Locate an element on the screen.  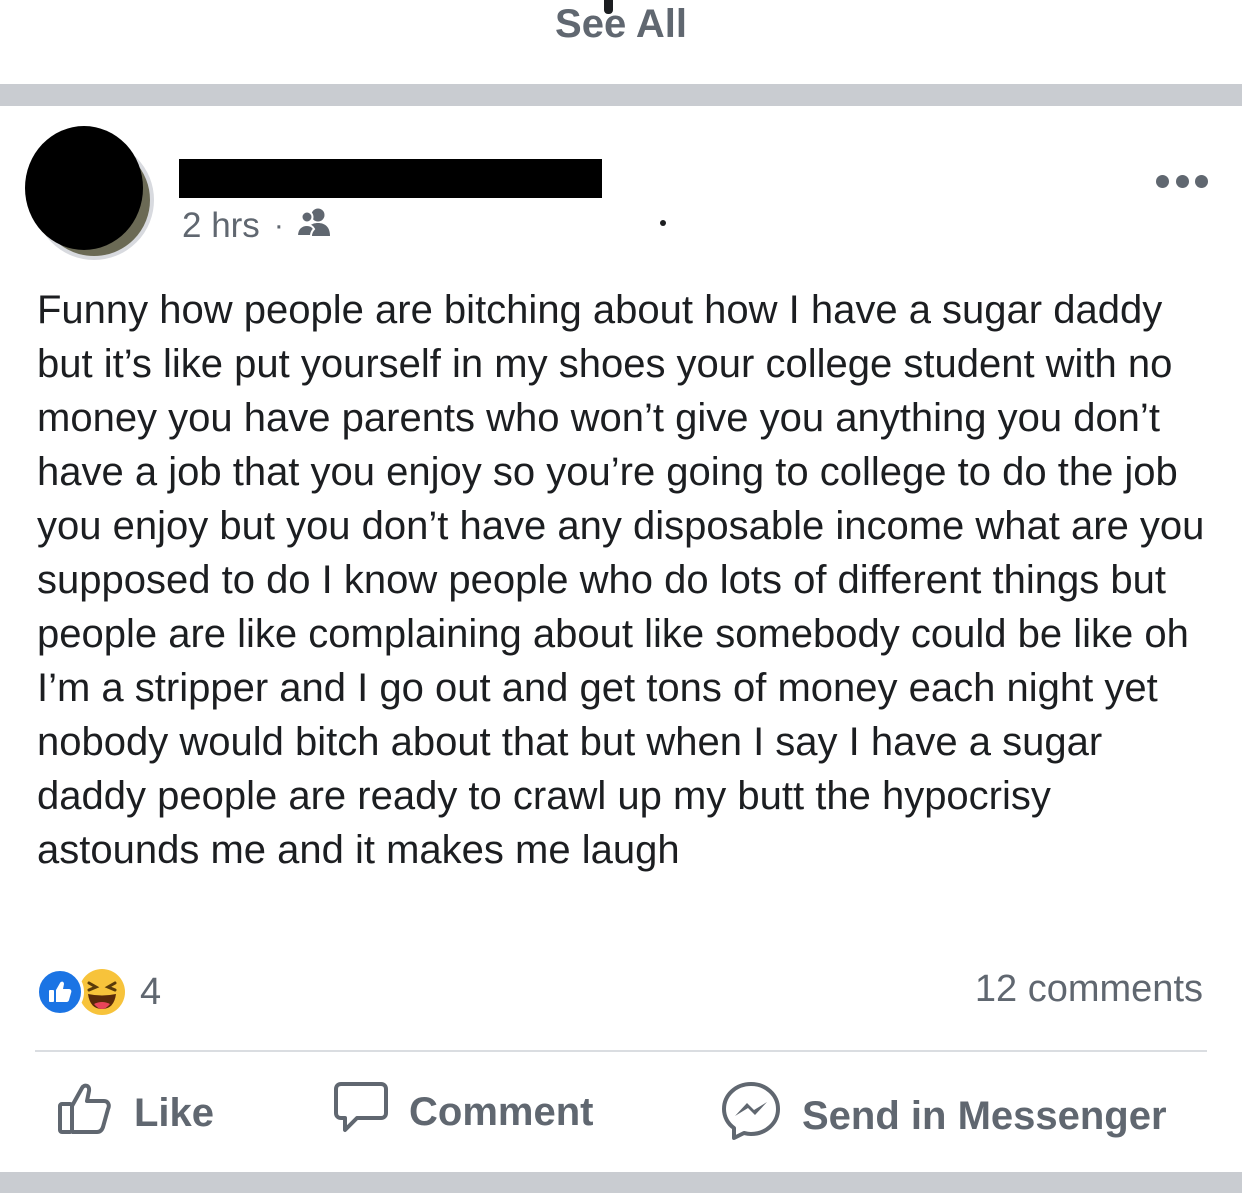
reactions-summary: 4 is located at coordinates (98, 992).